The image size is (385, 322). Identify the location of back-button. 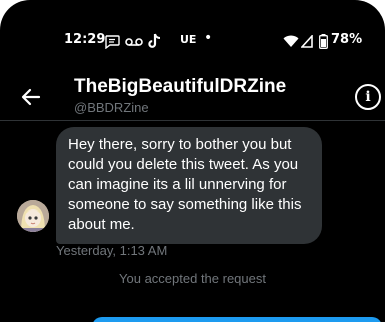
(31, 97).